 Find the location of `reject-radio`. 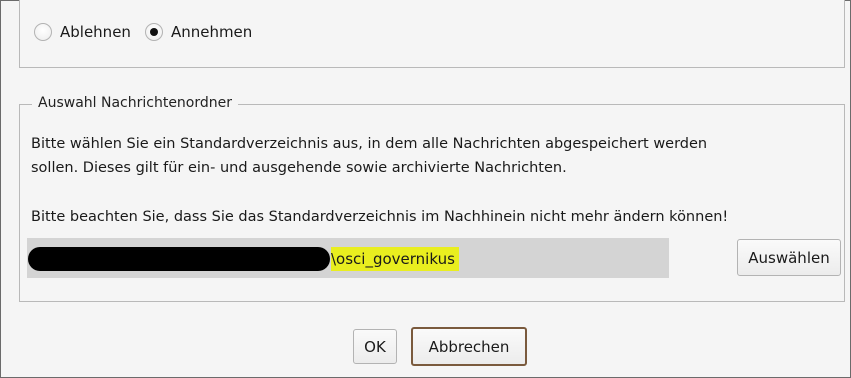

reject-radio is located at coordinates (43, 32).